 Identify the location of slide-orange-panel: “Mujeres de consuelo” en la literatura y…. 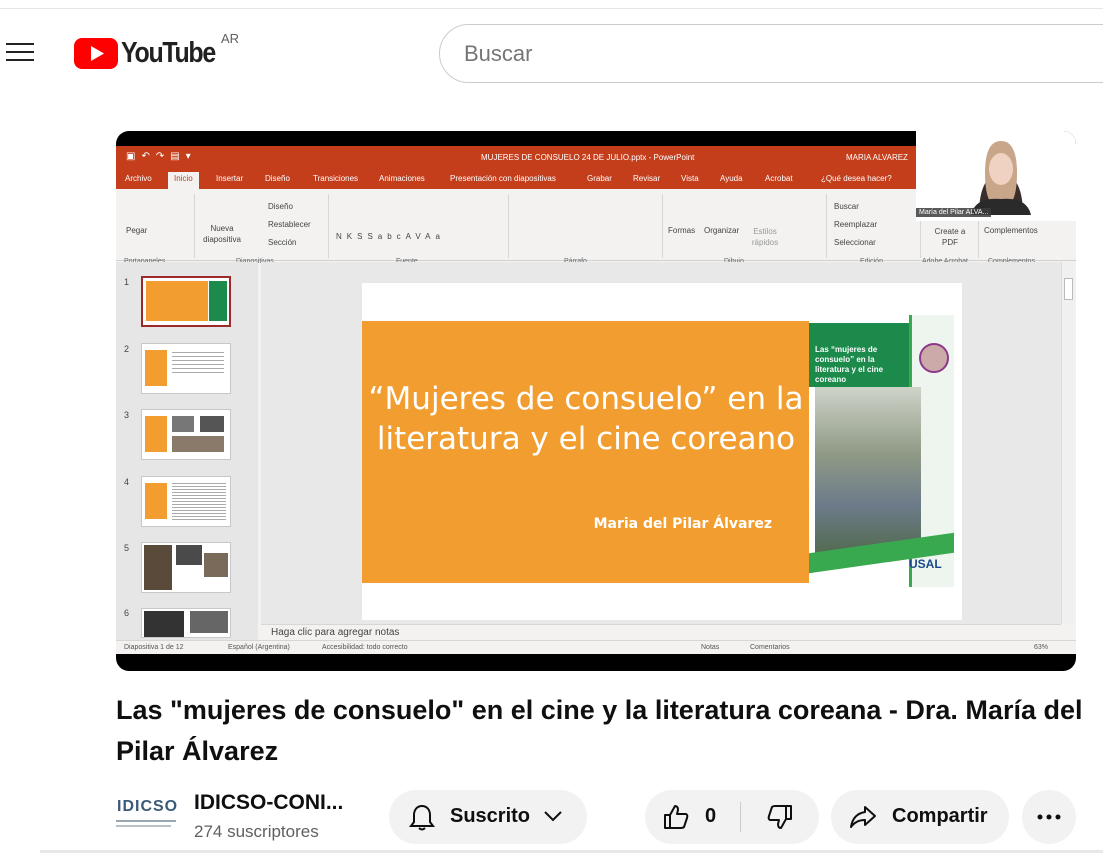
(586, 452).